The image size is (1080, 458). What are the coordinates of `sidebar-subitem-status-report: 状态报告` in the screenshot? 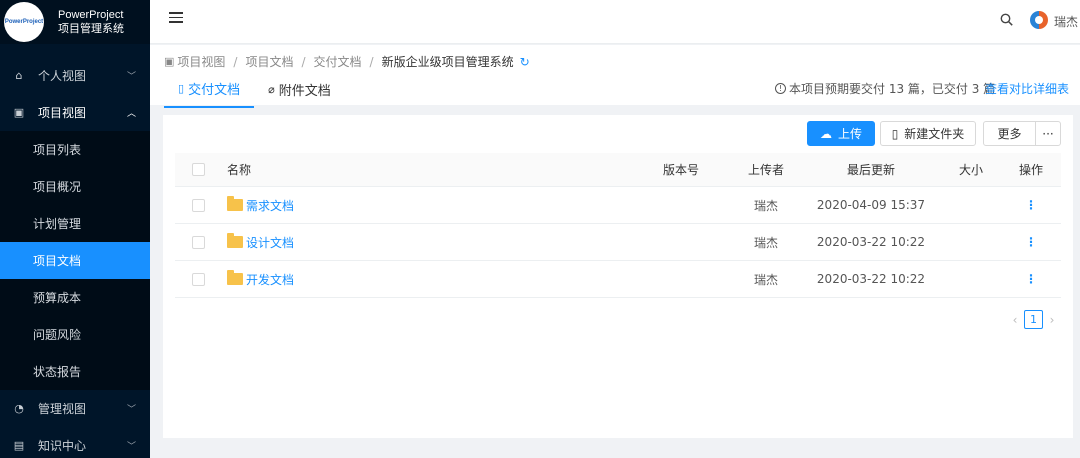 It's located at (75, 371).